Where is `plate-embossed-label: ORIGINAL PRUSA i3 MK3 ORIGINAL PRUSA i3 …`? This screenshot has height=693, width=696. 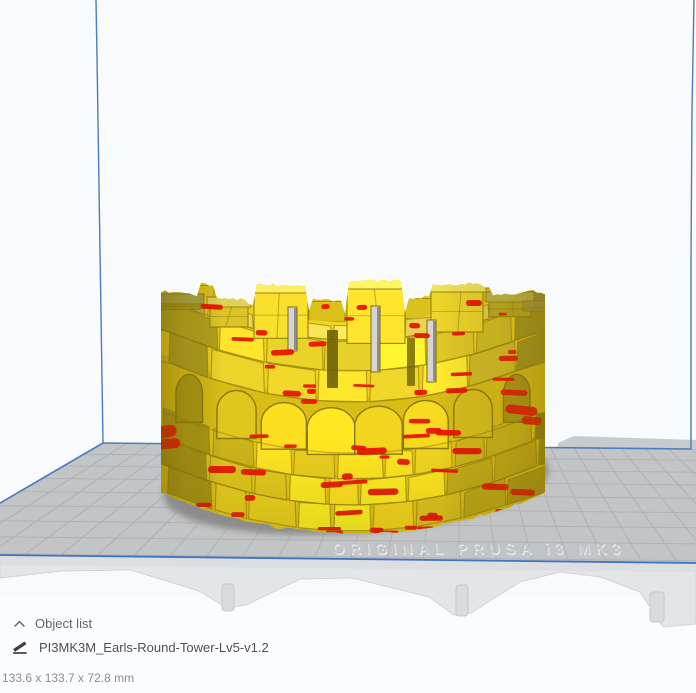
plate-embossed-label: ORIGINAL PRUSA i3 MK3 ORIGINAL PRUSA i3 … is located at coordinates (479, 550).